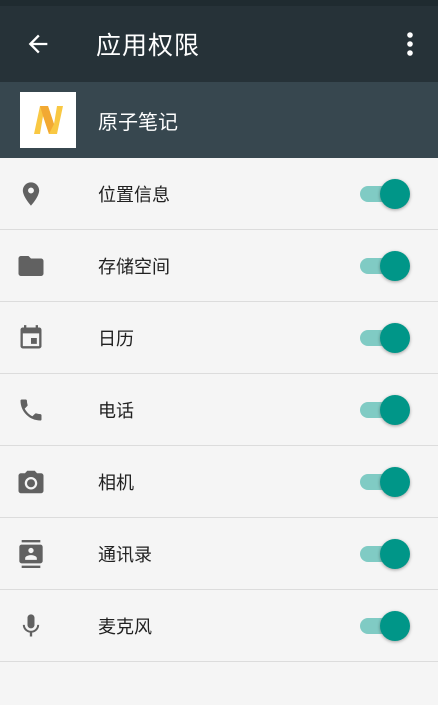 This screenshot has width=438, height=705. Describe the element at coordinates (219, 44) in the screenshot. I see `toolbar: 应用权限` at that location.